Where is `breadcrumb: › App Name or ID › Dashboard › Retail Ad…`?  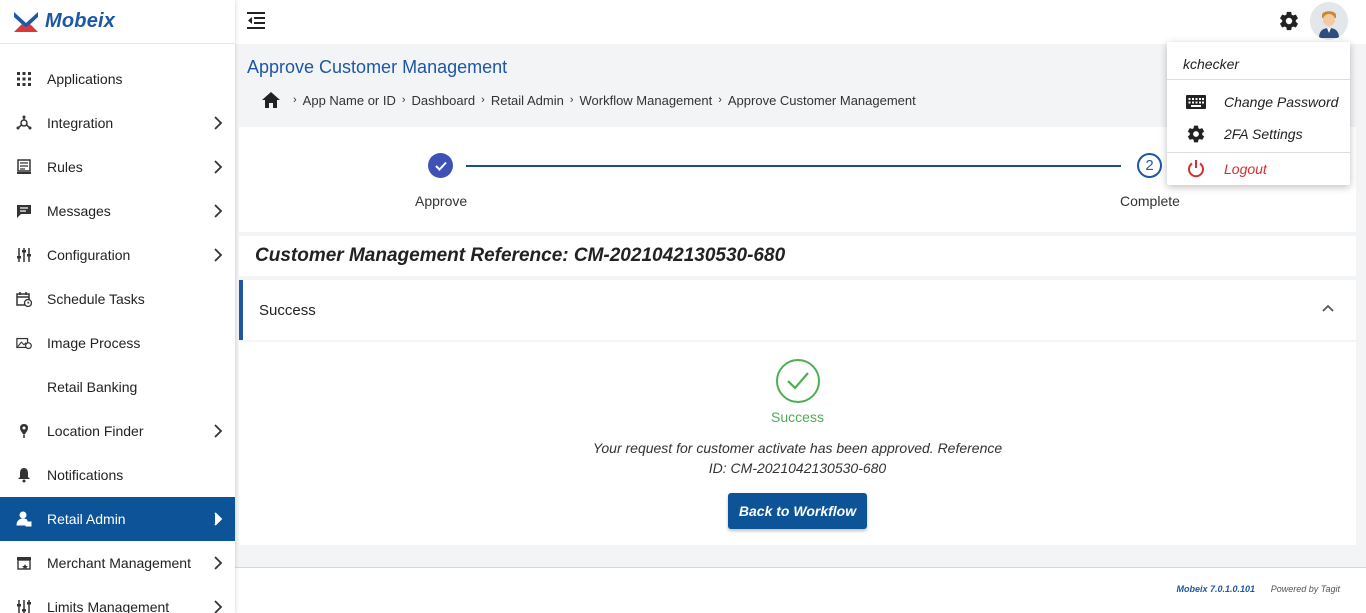 breadcrumb: › App Name or ID › Dashboard › Retail Ad… is located at coordinates (588, 100).